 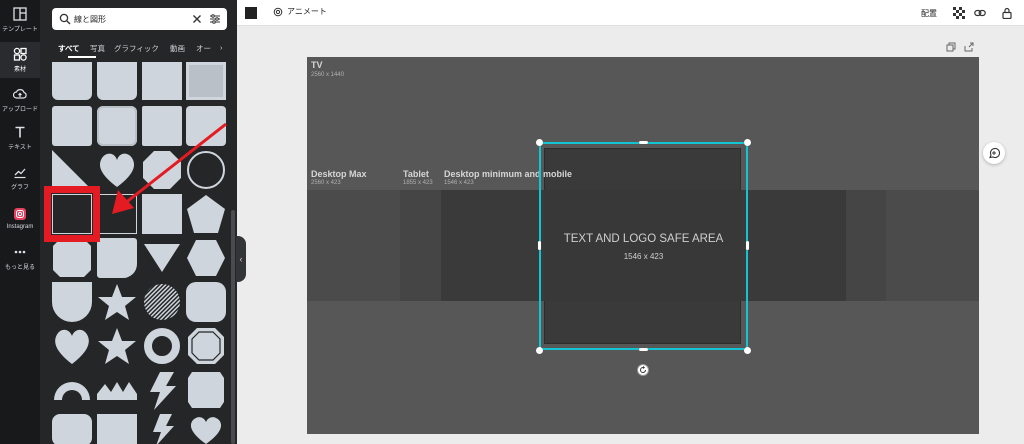 What do you see at coordinates (19, 70) in the screenshot?
I see `rail-label: 素材` at bounding box center [19, 70].